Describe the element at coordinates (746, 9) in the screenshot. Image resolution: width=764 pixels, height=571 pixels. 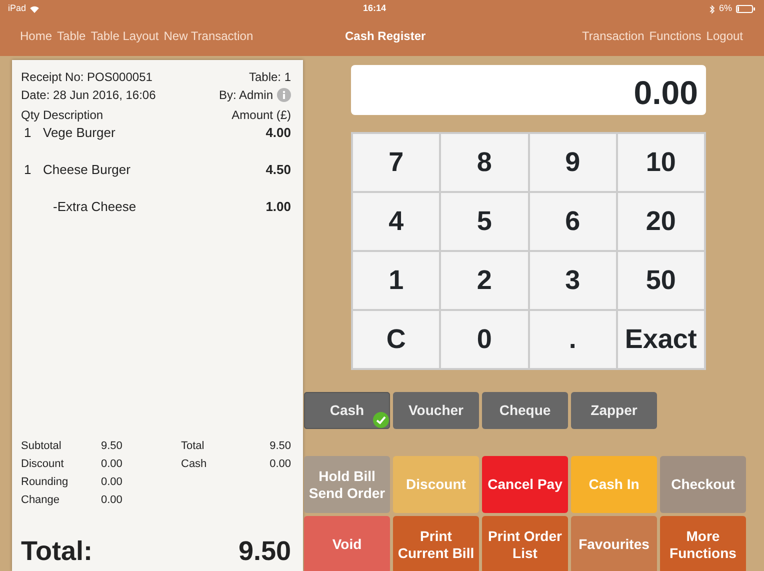
I see `battery-icon` at that location.